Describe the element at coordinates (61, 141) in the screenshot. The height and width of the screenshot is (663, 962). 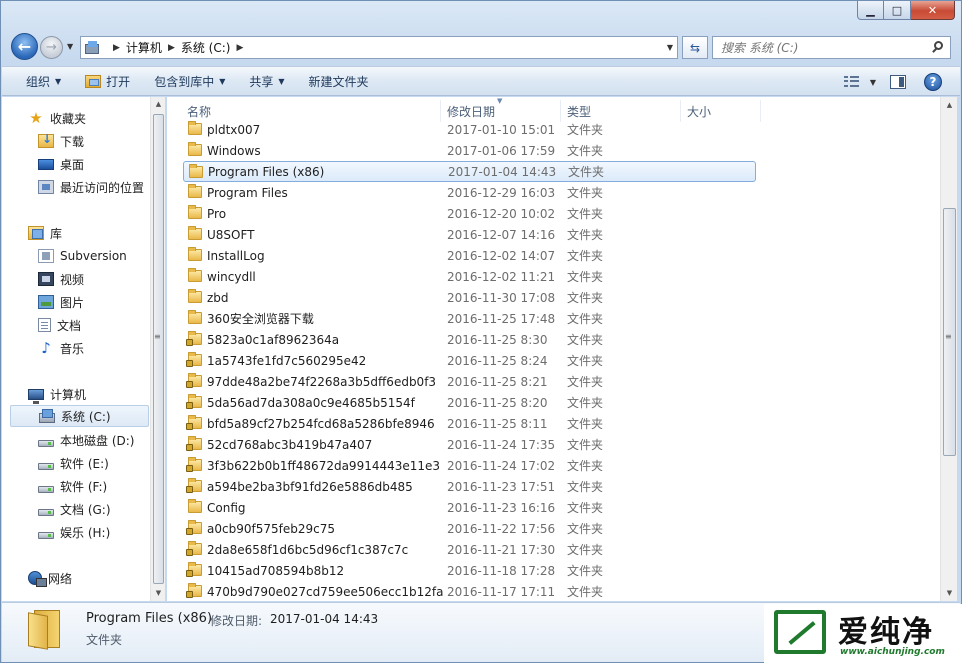
I see `sidebar-item-downloads: 下载` at that location.